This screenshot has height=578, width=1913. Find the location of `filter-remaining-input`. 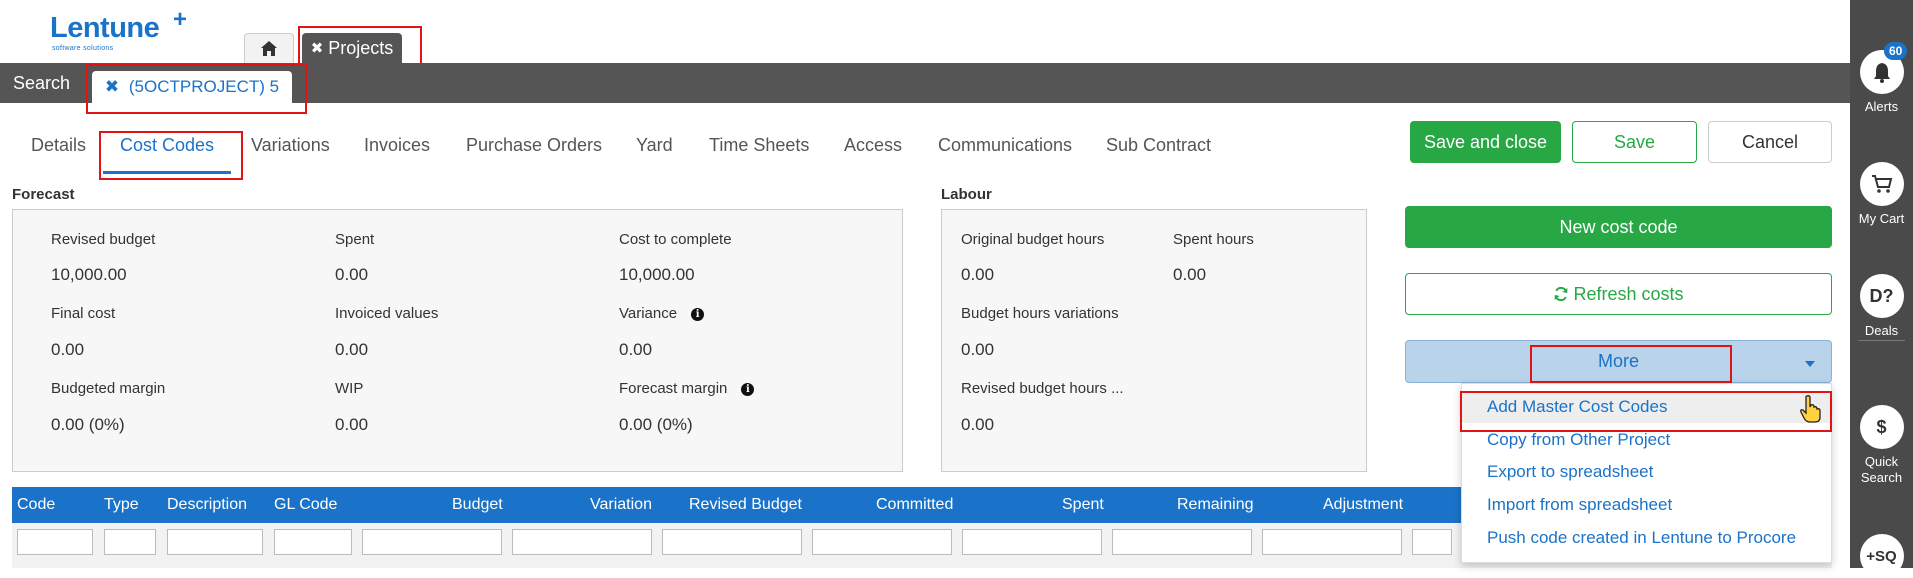

filter-remaining-input is located at coordinates (1182, 542).